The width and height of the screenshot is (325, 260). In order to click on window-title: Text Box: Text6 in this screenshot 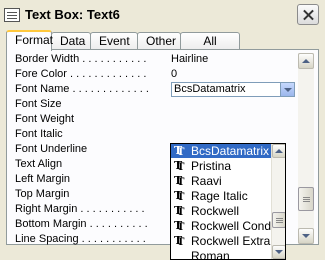, I will do `click(72, 14)`.